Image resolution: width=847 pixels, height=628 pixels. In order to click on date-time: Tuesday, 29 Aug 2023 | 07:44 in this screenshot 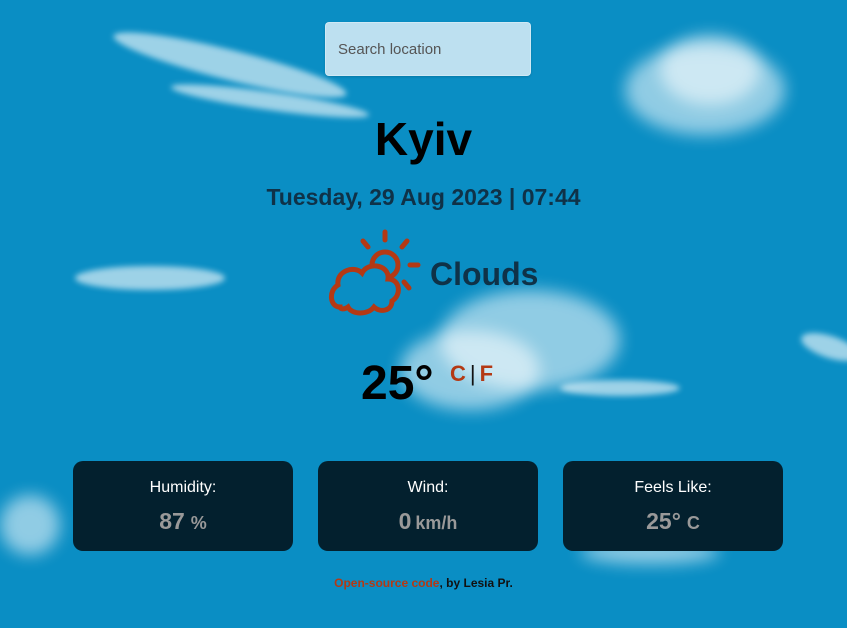, I will do `click(423, 197)`.